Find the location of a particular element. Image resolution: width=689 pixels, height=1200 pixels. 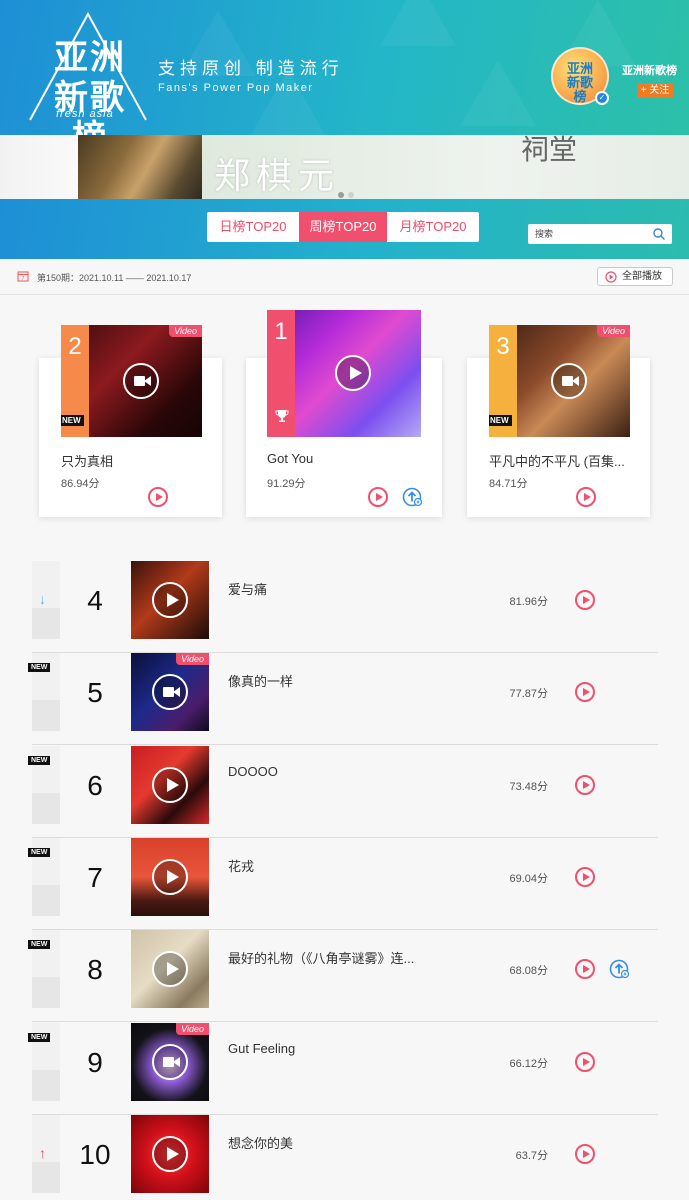

song-score: 77.87分 is located at coordinates (528, 694).